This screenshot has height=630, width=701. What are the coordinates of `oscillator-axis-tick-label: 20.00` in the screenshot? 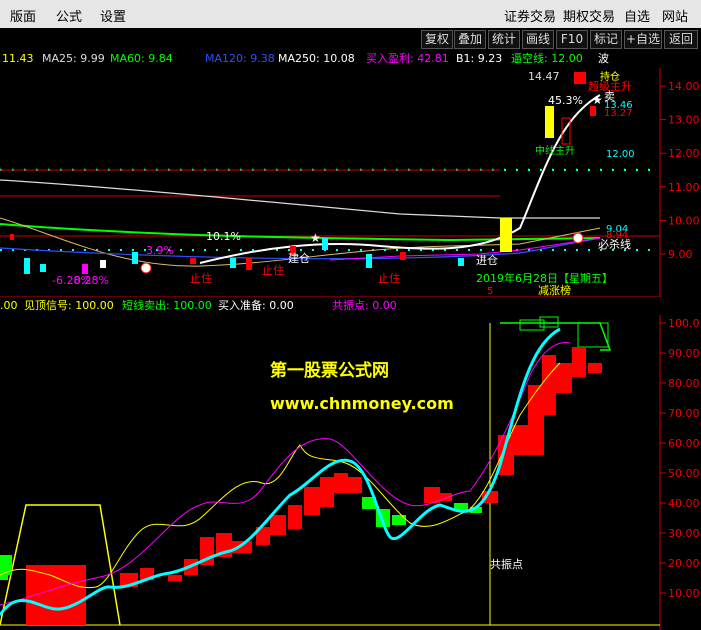 It's located at (684, 563).